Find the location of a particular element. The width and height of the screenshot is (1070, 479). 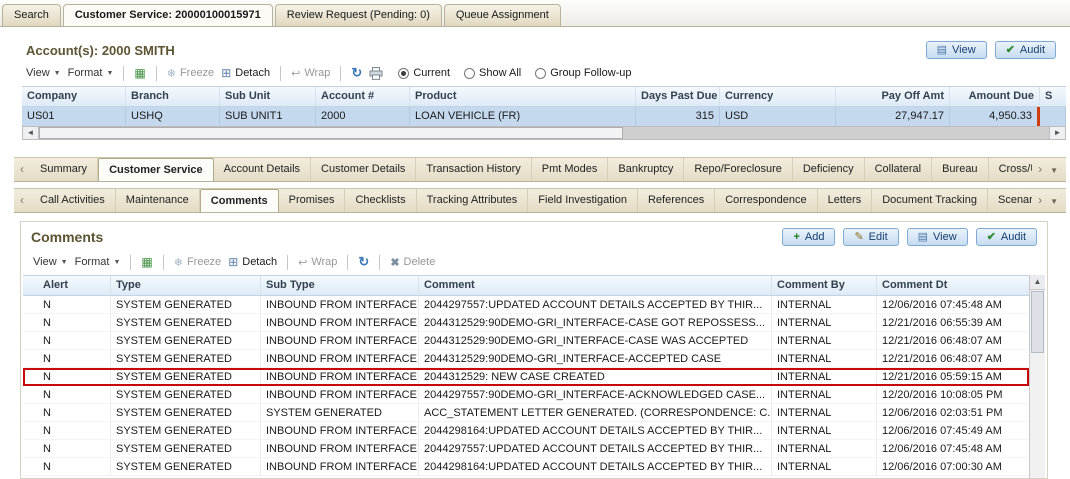

service-tab-collateral: Collateral is located at coordinates (899, 169).